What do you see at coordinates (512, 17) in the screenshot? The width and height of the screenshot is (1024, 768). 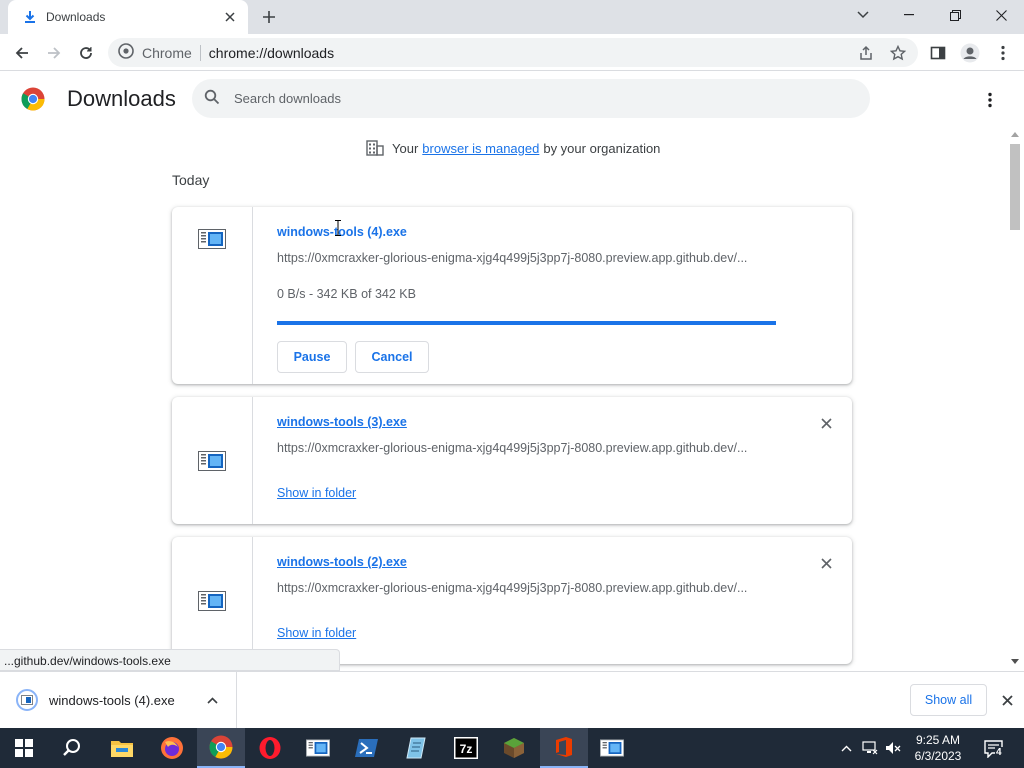 I see `tab-strip: Downloads` at bounding box center [512, 17].